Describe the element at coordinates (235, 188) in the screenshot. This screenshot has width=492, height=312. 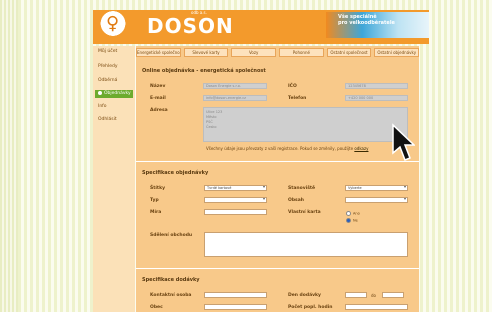
I see `stitky-select: Tvrdé kartové` at that location.